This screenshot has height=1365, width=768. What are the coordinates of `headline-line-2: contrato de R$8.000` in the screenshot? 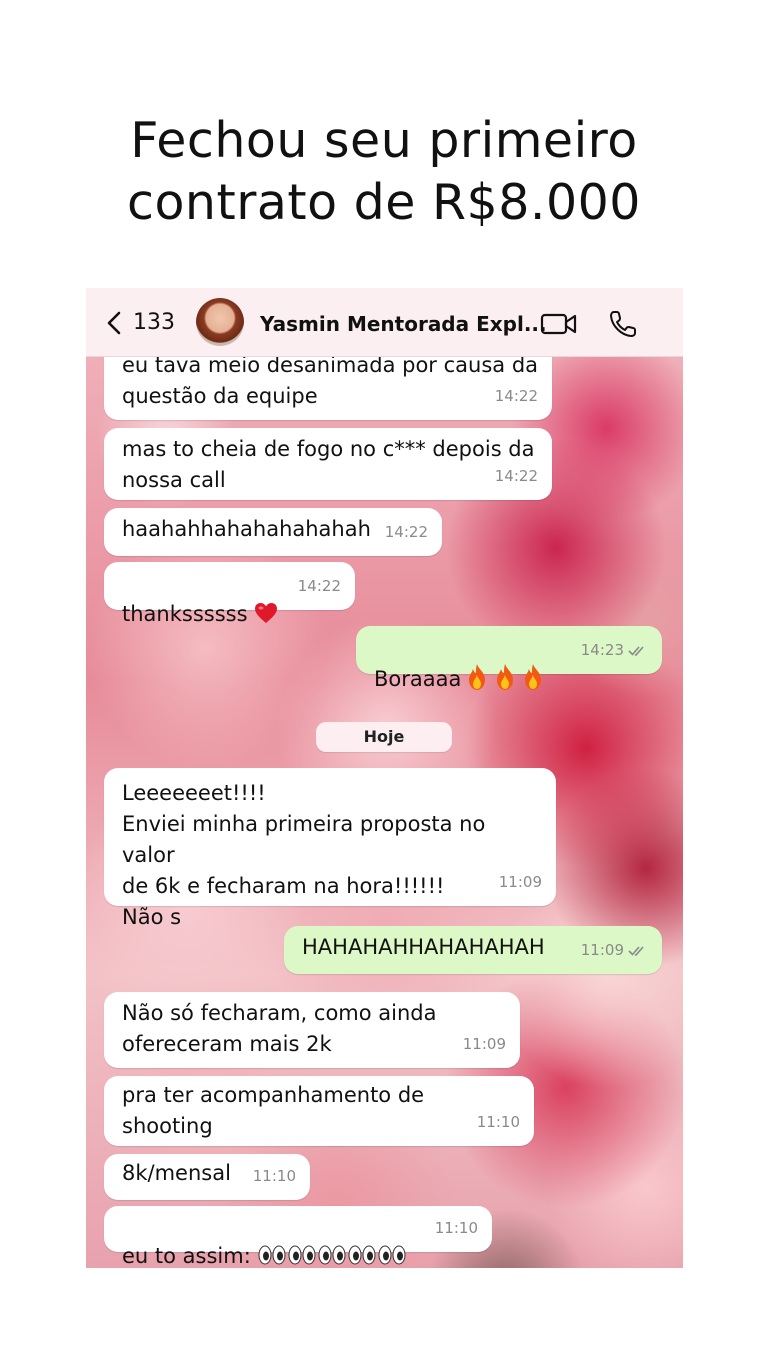 It's located at (384, 202).